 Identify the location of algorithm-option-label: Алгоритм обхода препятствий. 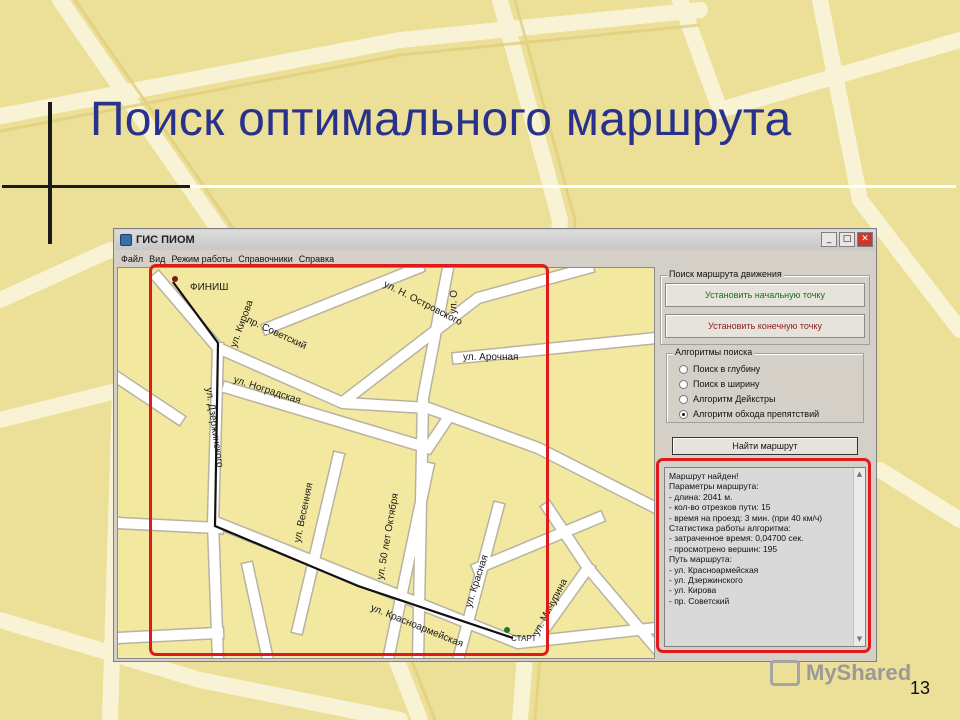
(756, 414).